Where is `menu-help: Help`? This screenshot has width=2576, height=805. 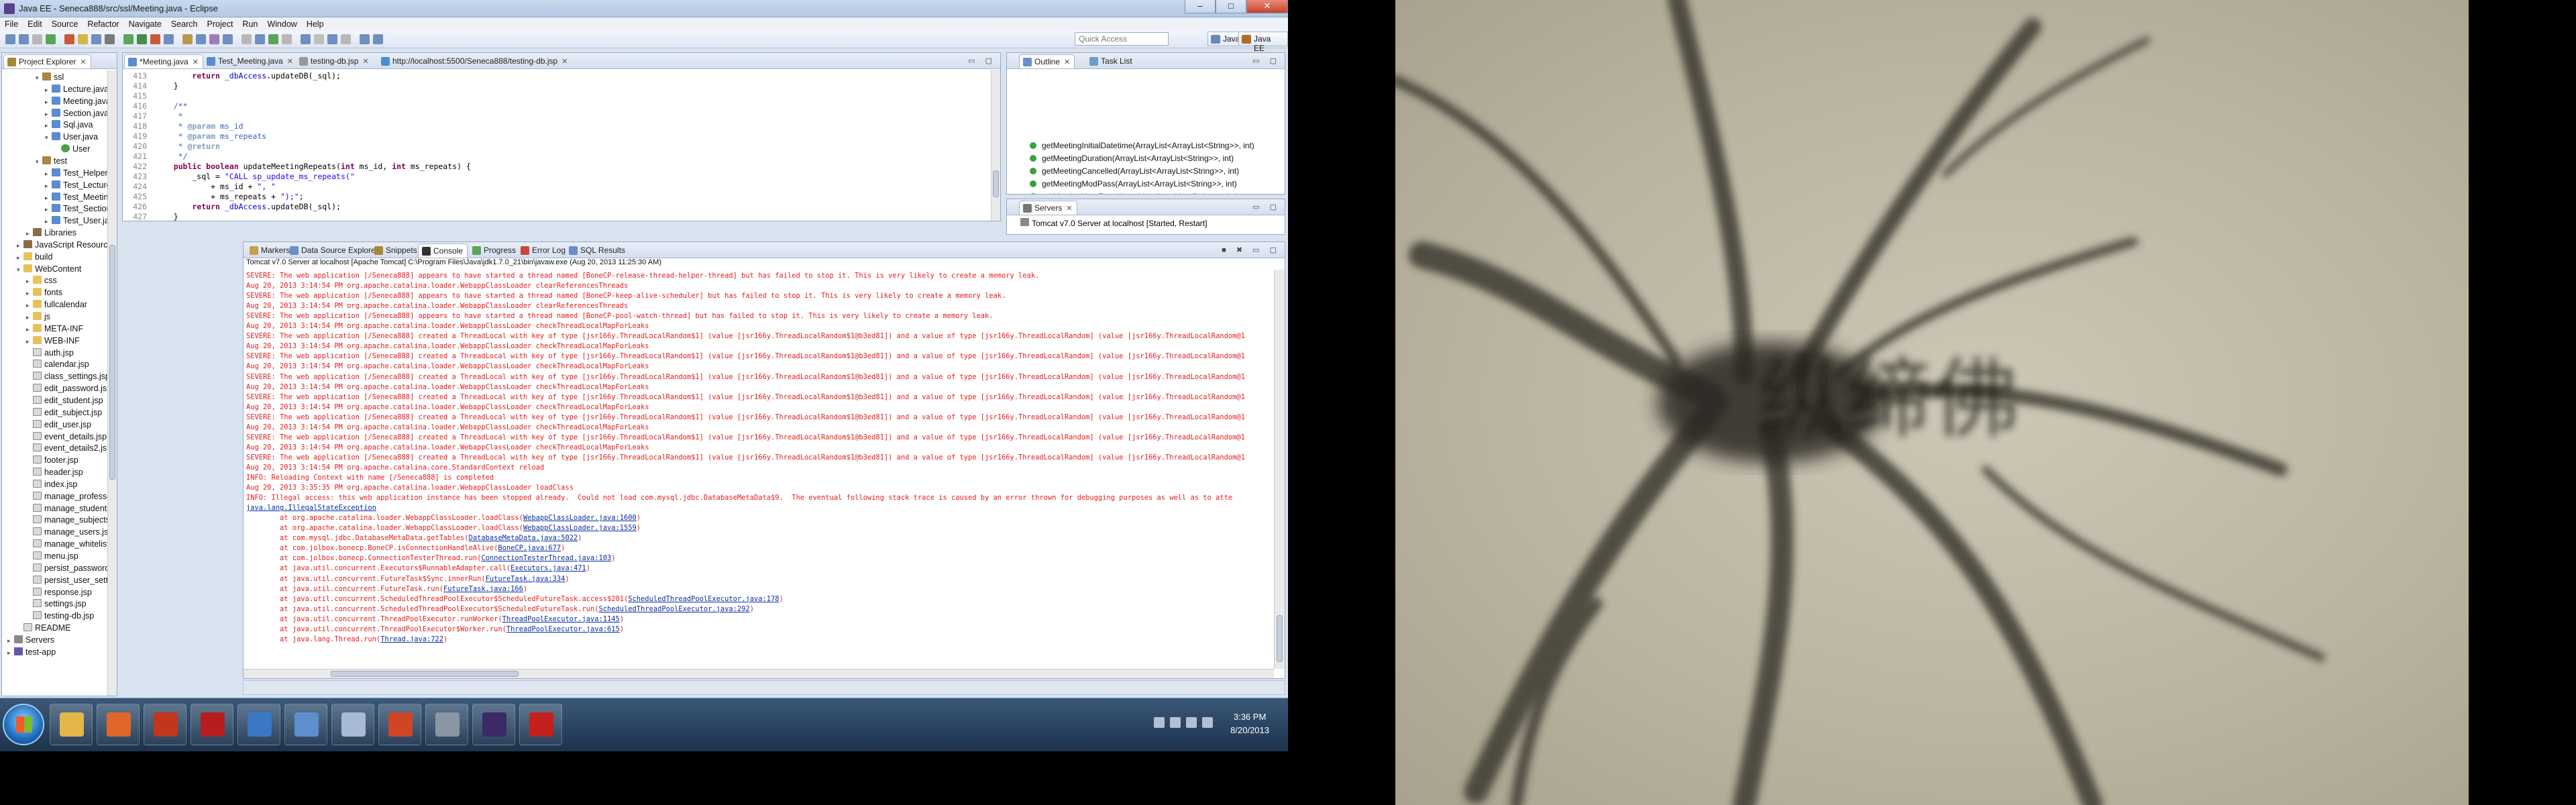
menu-help: Help is located at coordinates (315, 24).